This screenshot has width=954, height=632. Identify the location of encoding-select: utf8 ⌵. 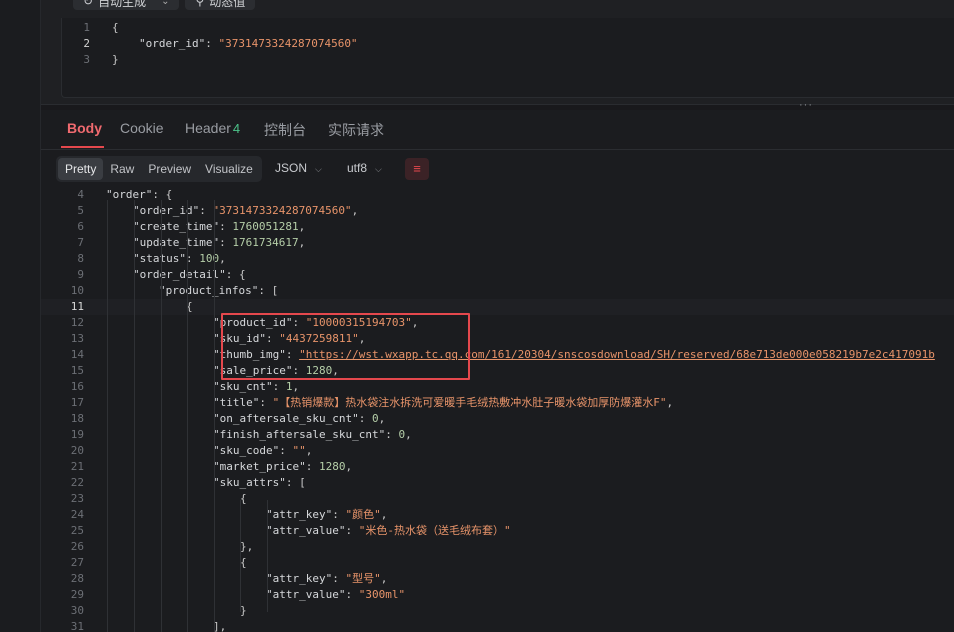
(364, 168).